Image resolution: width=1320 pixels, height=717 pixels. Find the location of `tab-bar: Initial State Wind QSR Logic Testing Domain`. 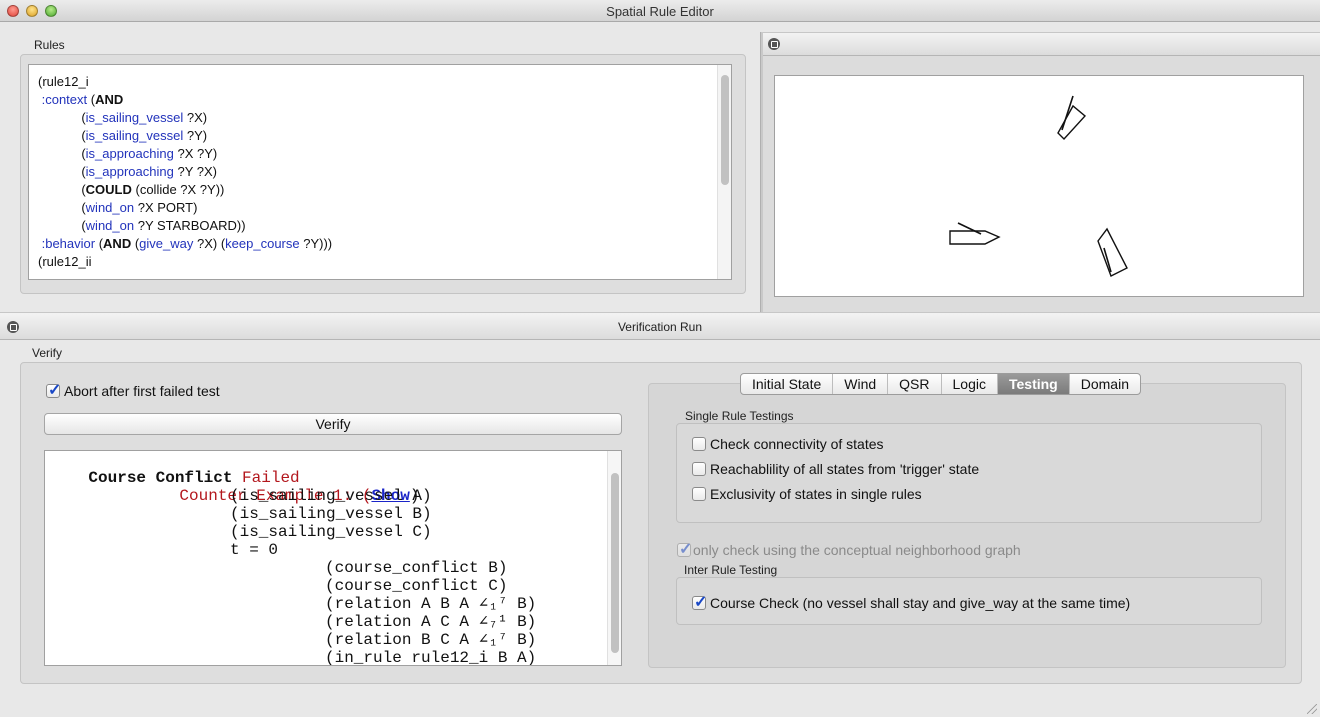

tab-bar: Initial State Wind QSR Logic Testing Domain is located at coordinates (940, 384).